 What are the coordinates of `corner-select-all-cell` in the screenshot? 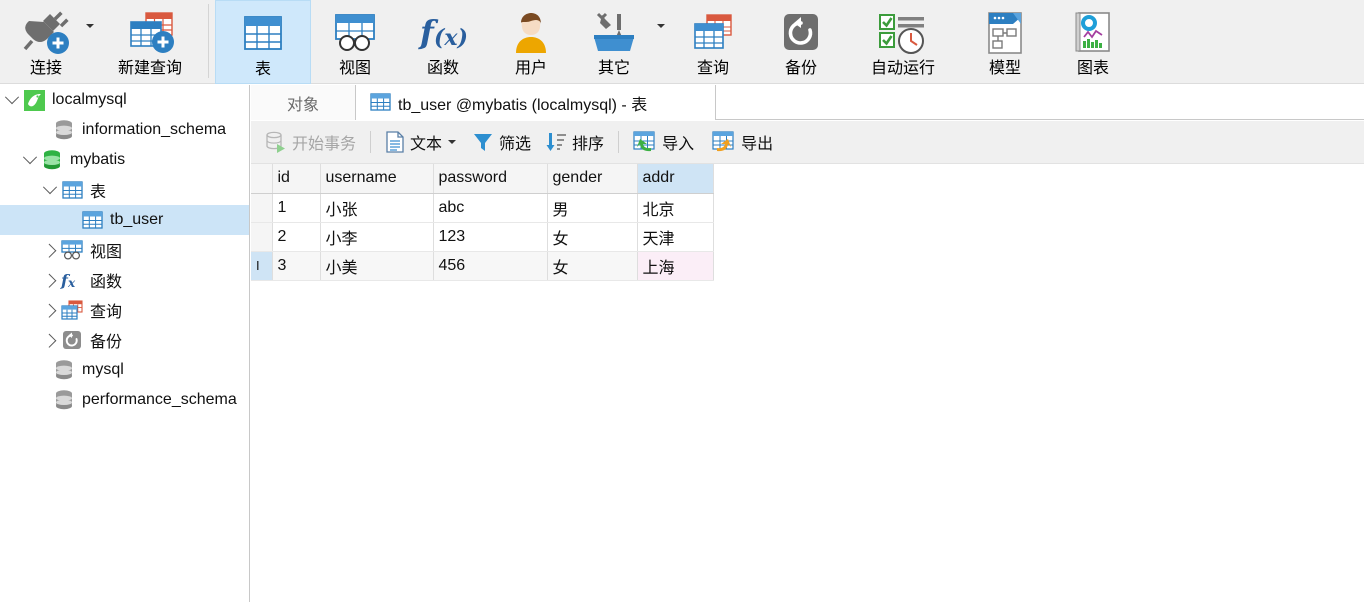 It's located at (262, 179).